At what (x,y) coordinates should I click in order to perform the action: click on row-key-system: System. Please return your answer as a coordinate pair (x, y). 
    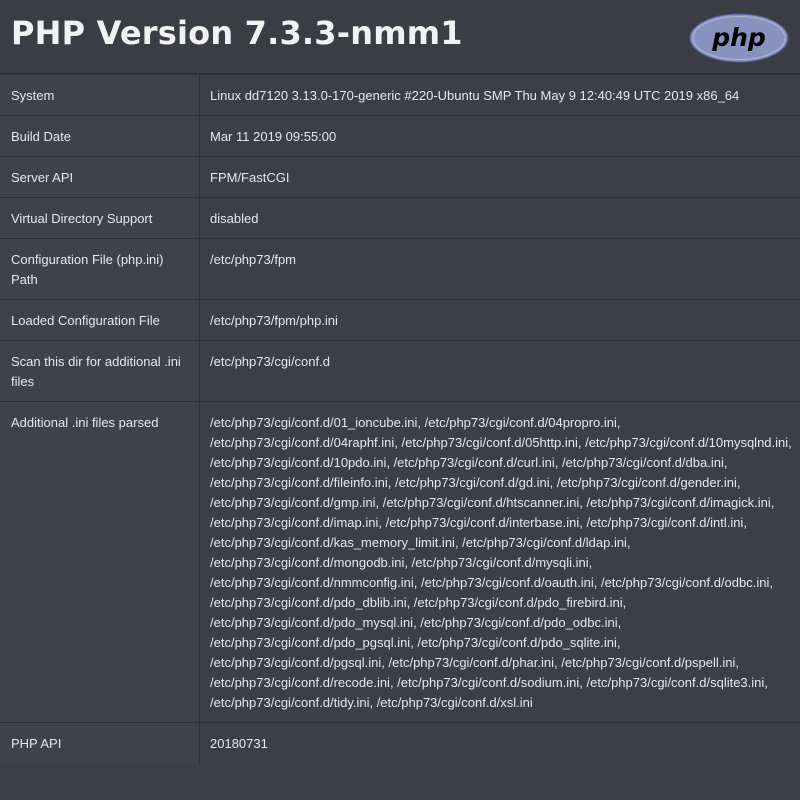
    Looking at the image, I should click on (100, 95).